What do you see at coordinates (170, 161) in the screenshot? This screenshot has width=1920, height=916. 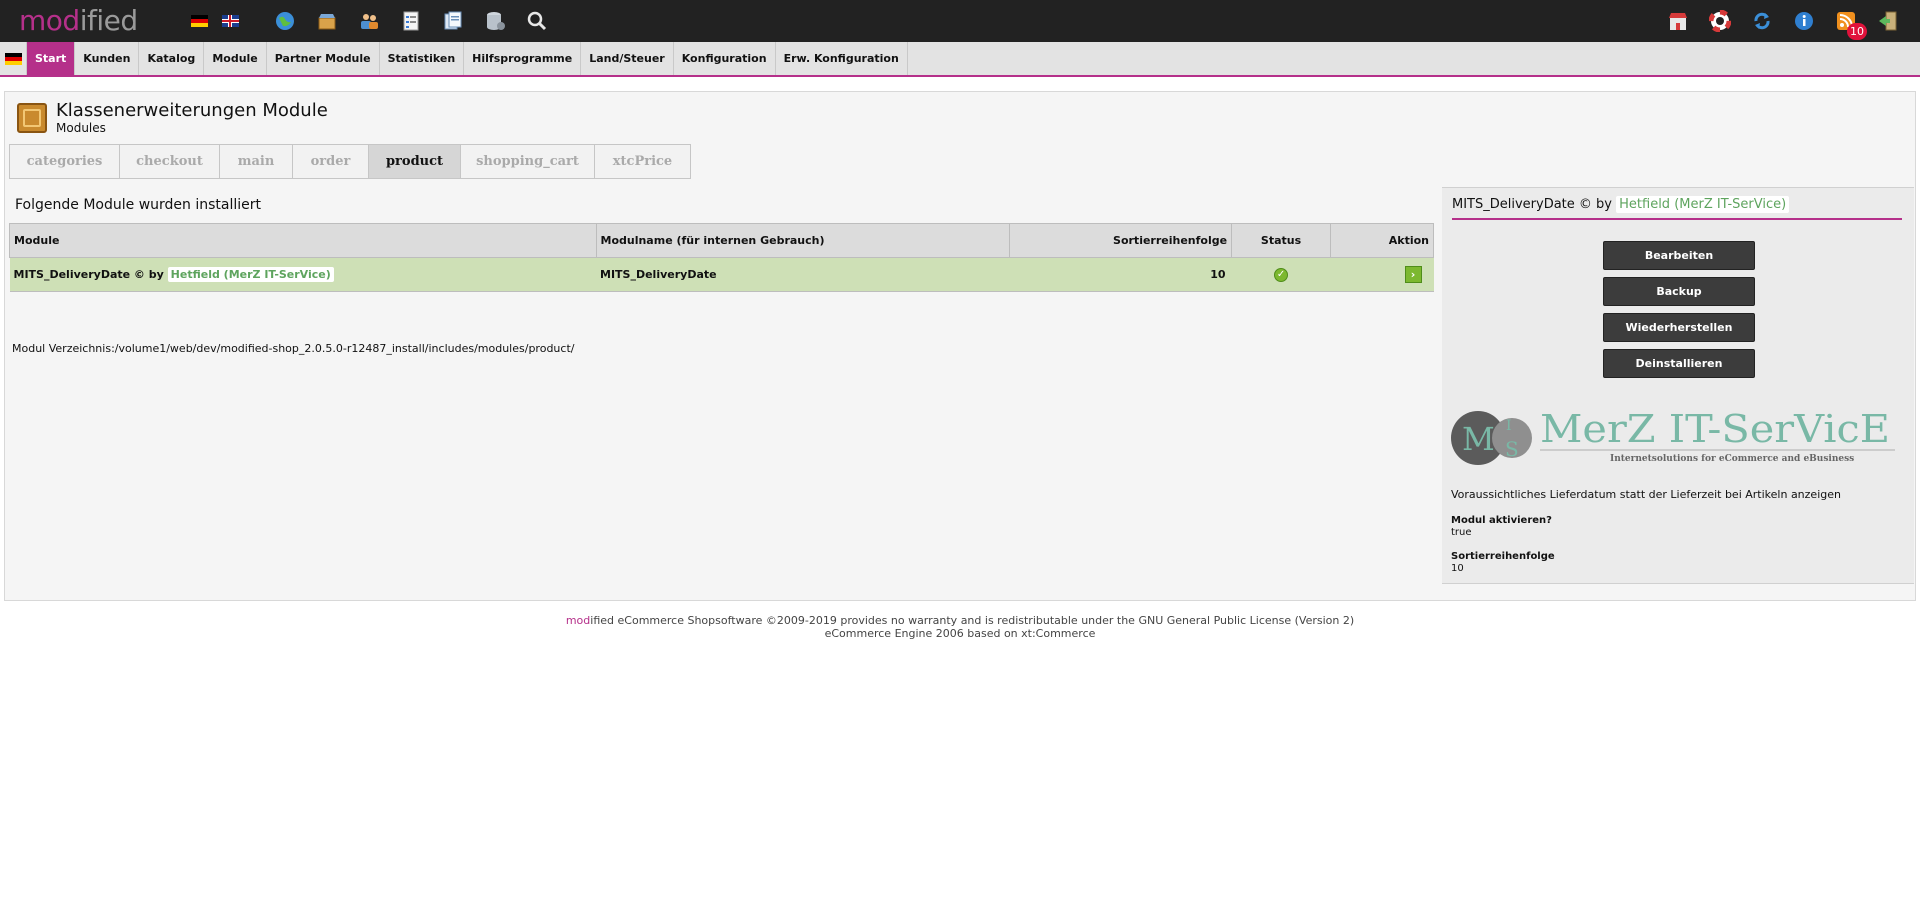 I see `tab-checkout: checkout` at bounding box center [170, 161].